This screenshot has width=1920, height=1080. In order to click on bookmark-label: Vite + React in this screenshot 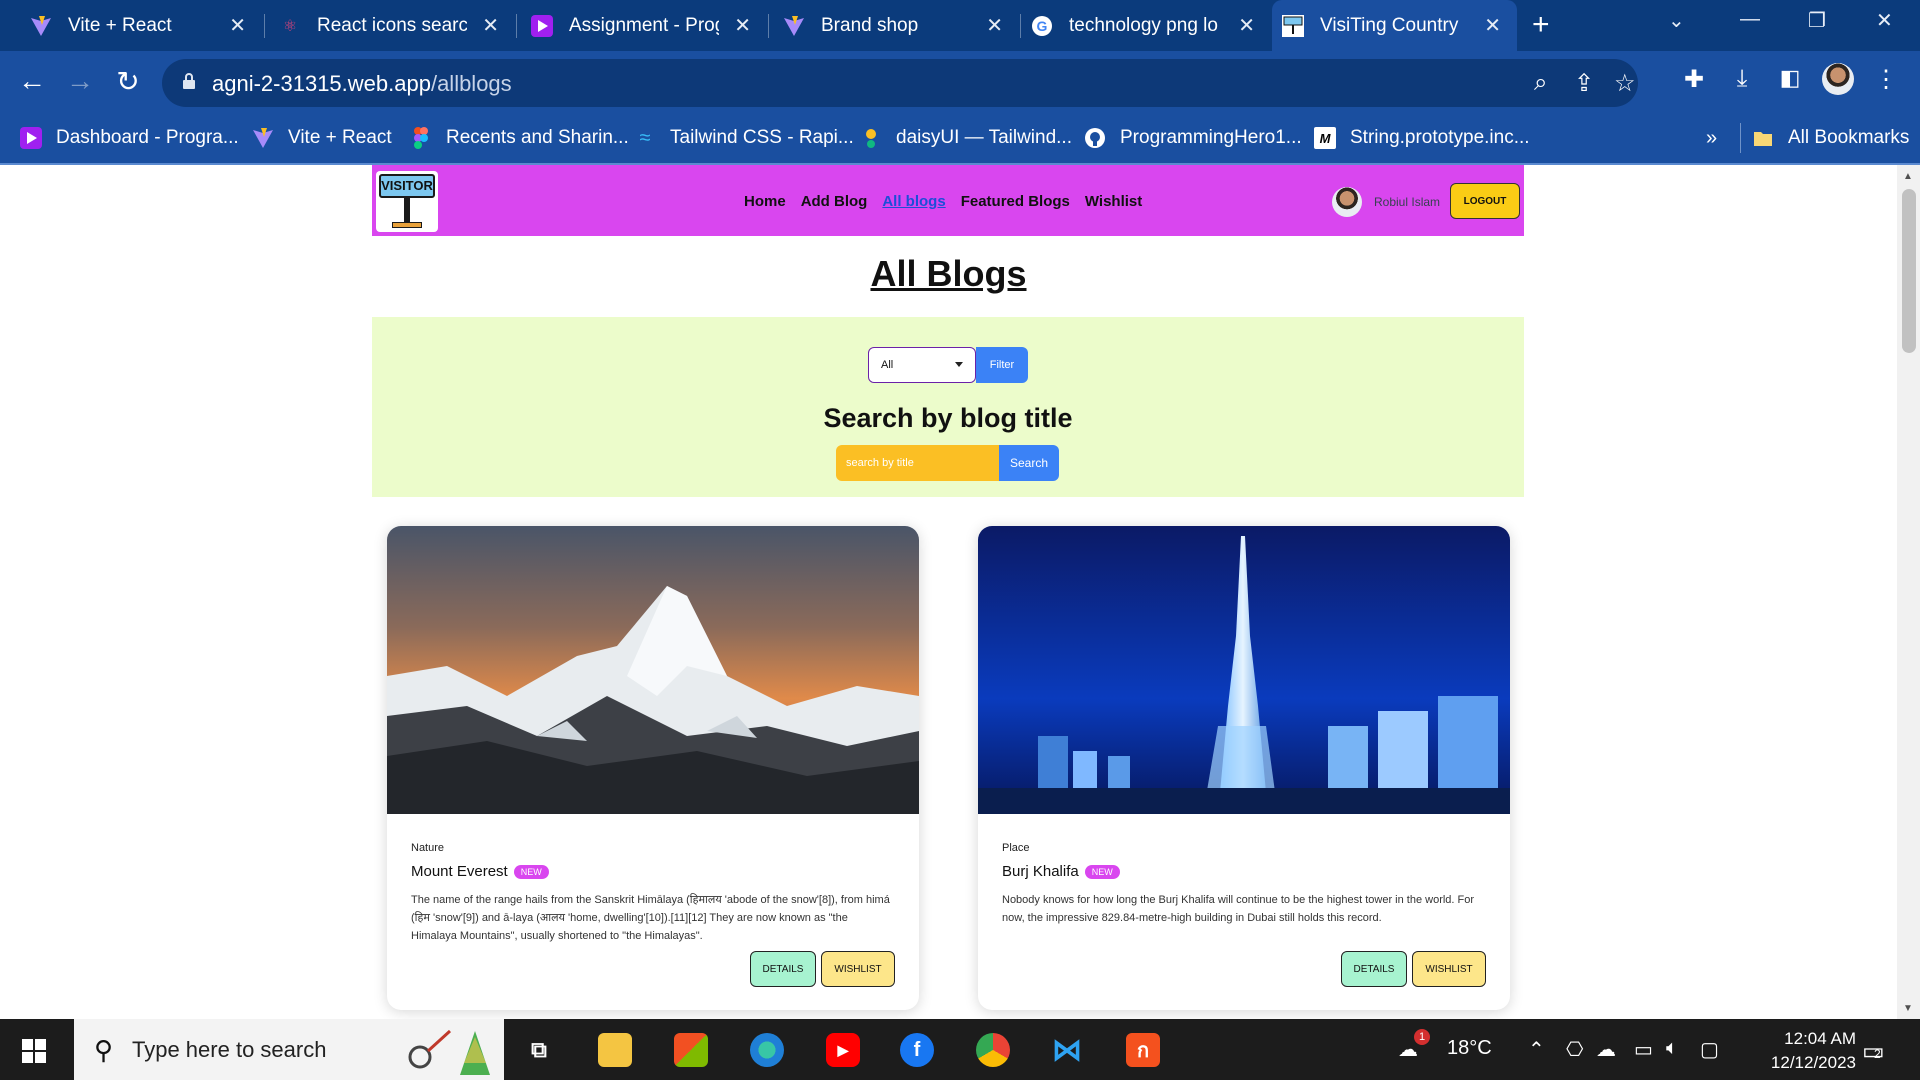, I will do `click(340, 137)`.